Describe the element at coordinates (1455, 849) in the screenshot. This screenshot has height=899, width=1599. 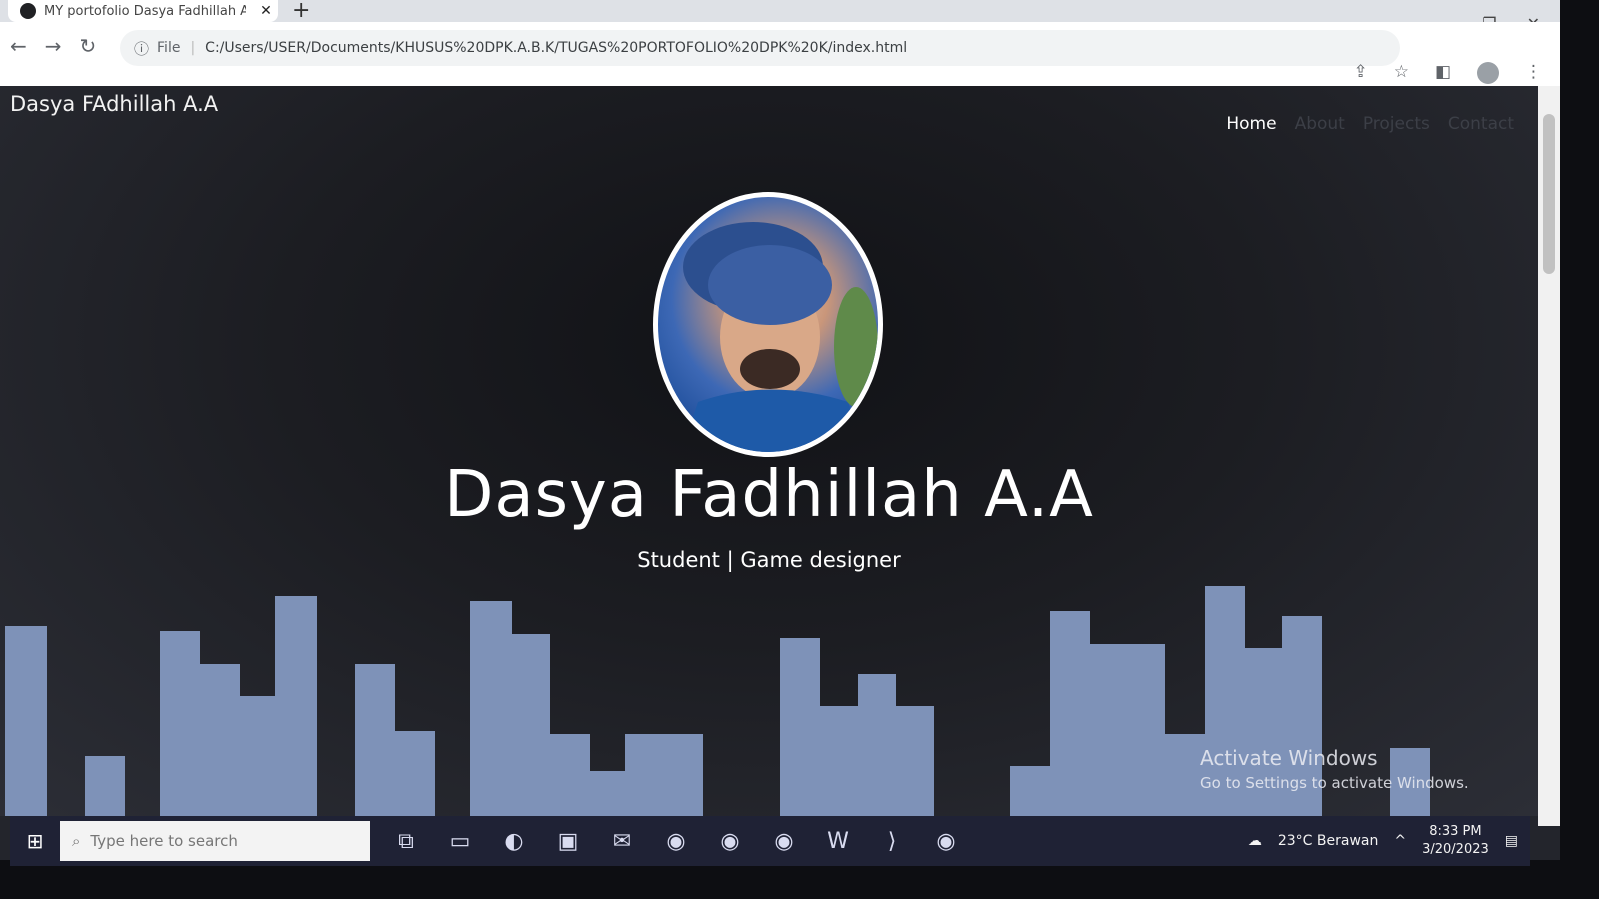
I see `clock-date: 3/20/2023` at that location.